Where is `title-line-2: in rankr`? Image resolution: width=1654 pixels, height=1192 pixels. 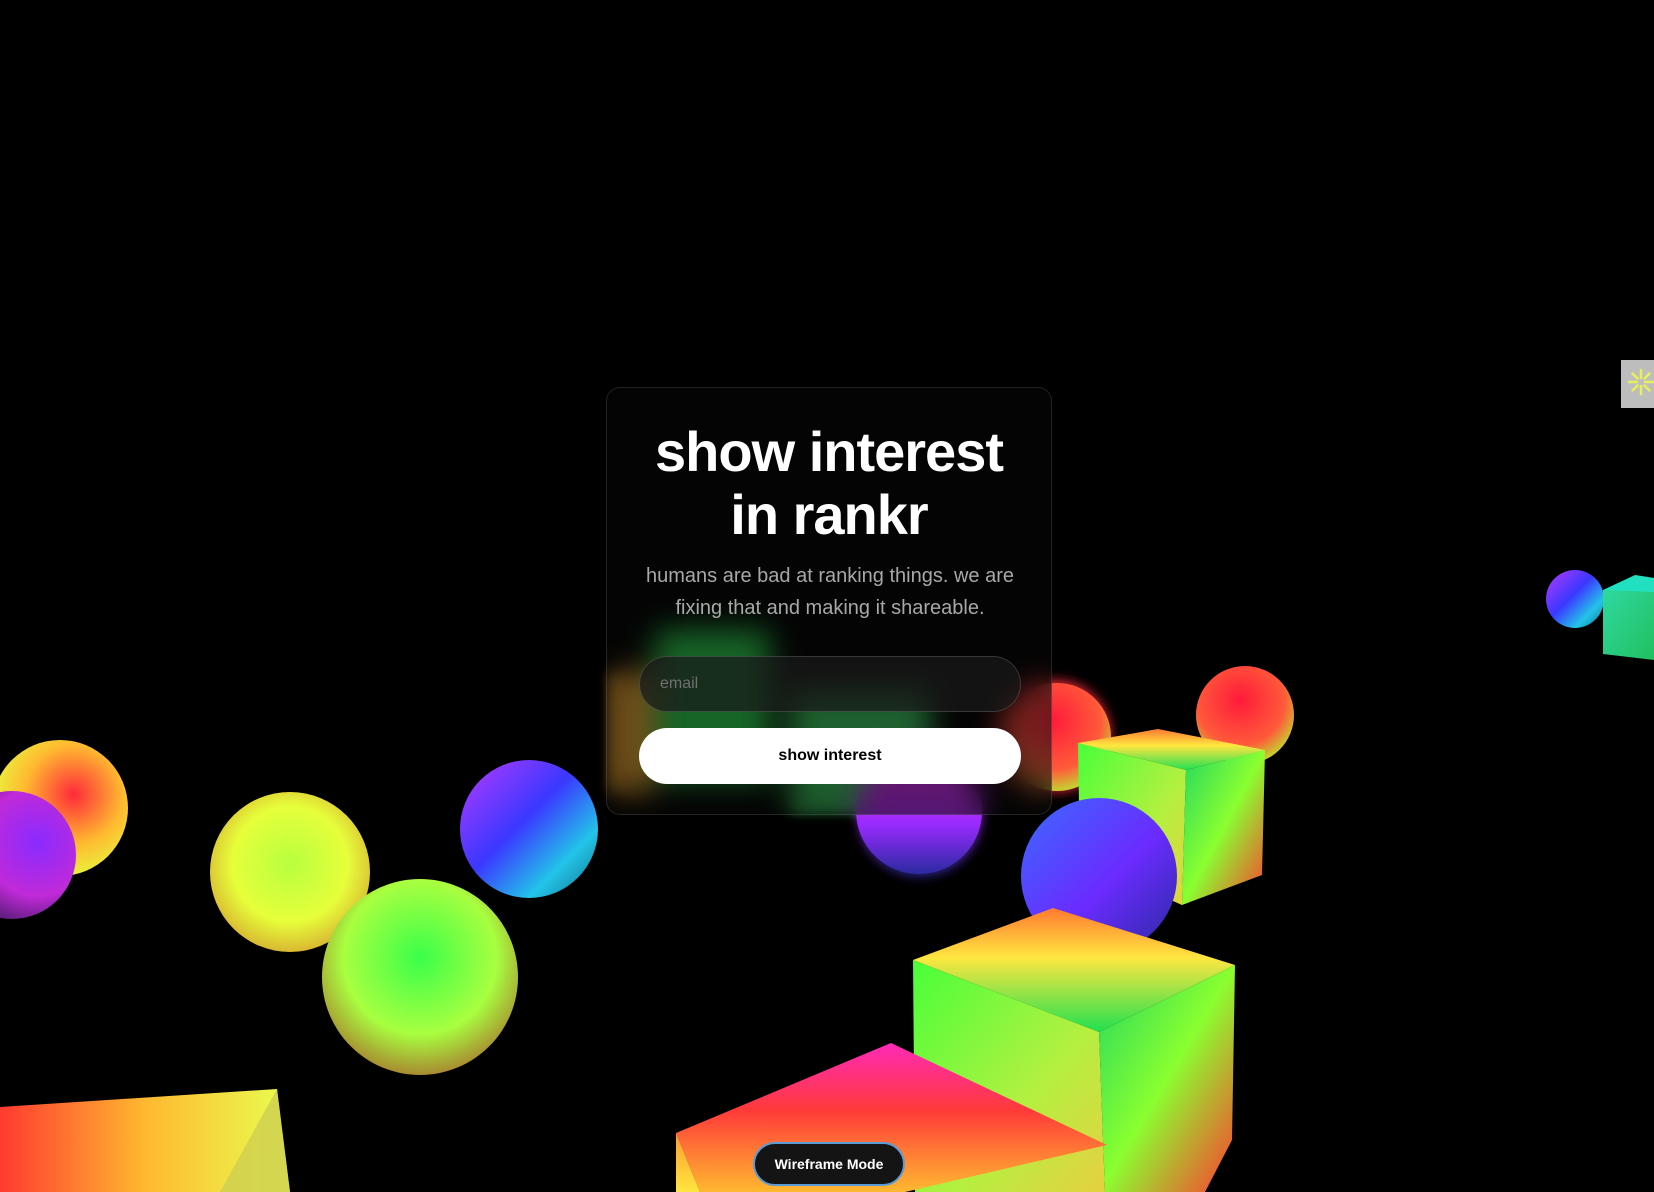 title-line-2: in rankr is located at coordinates (829, 514).